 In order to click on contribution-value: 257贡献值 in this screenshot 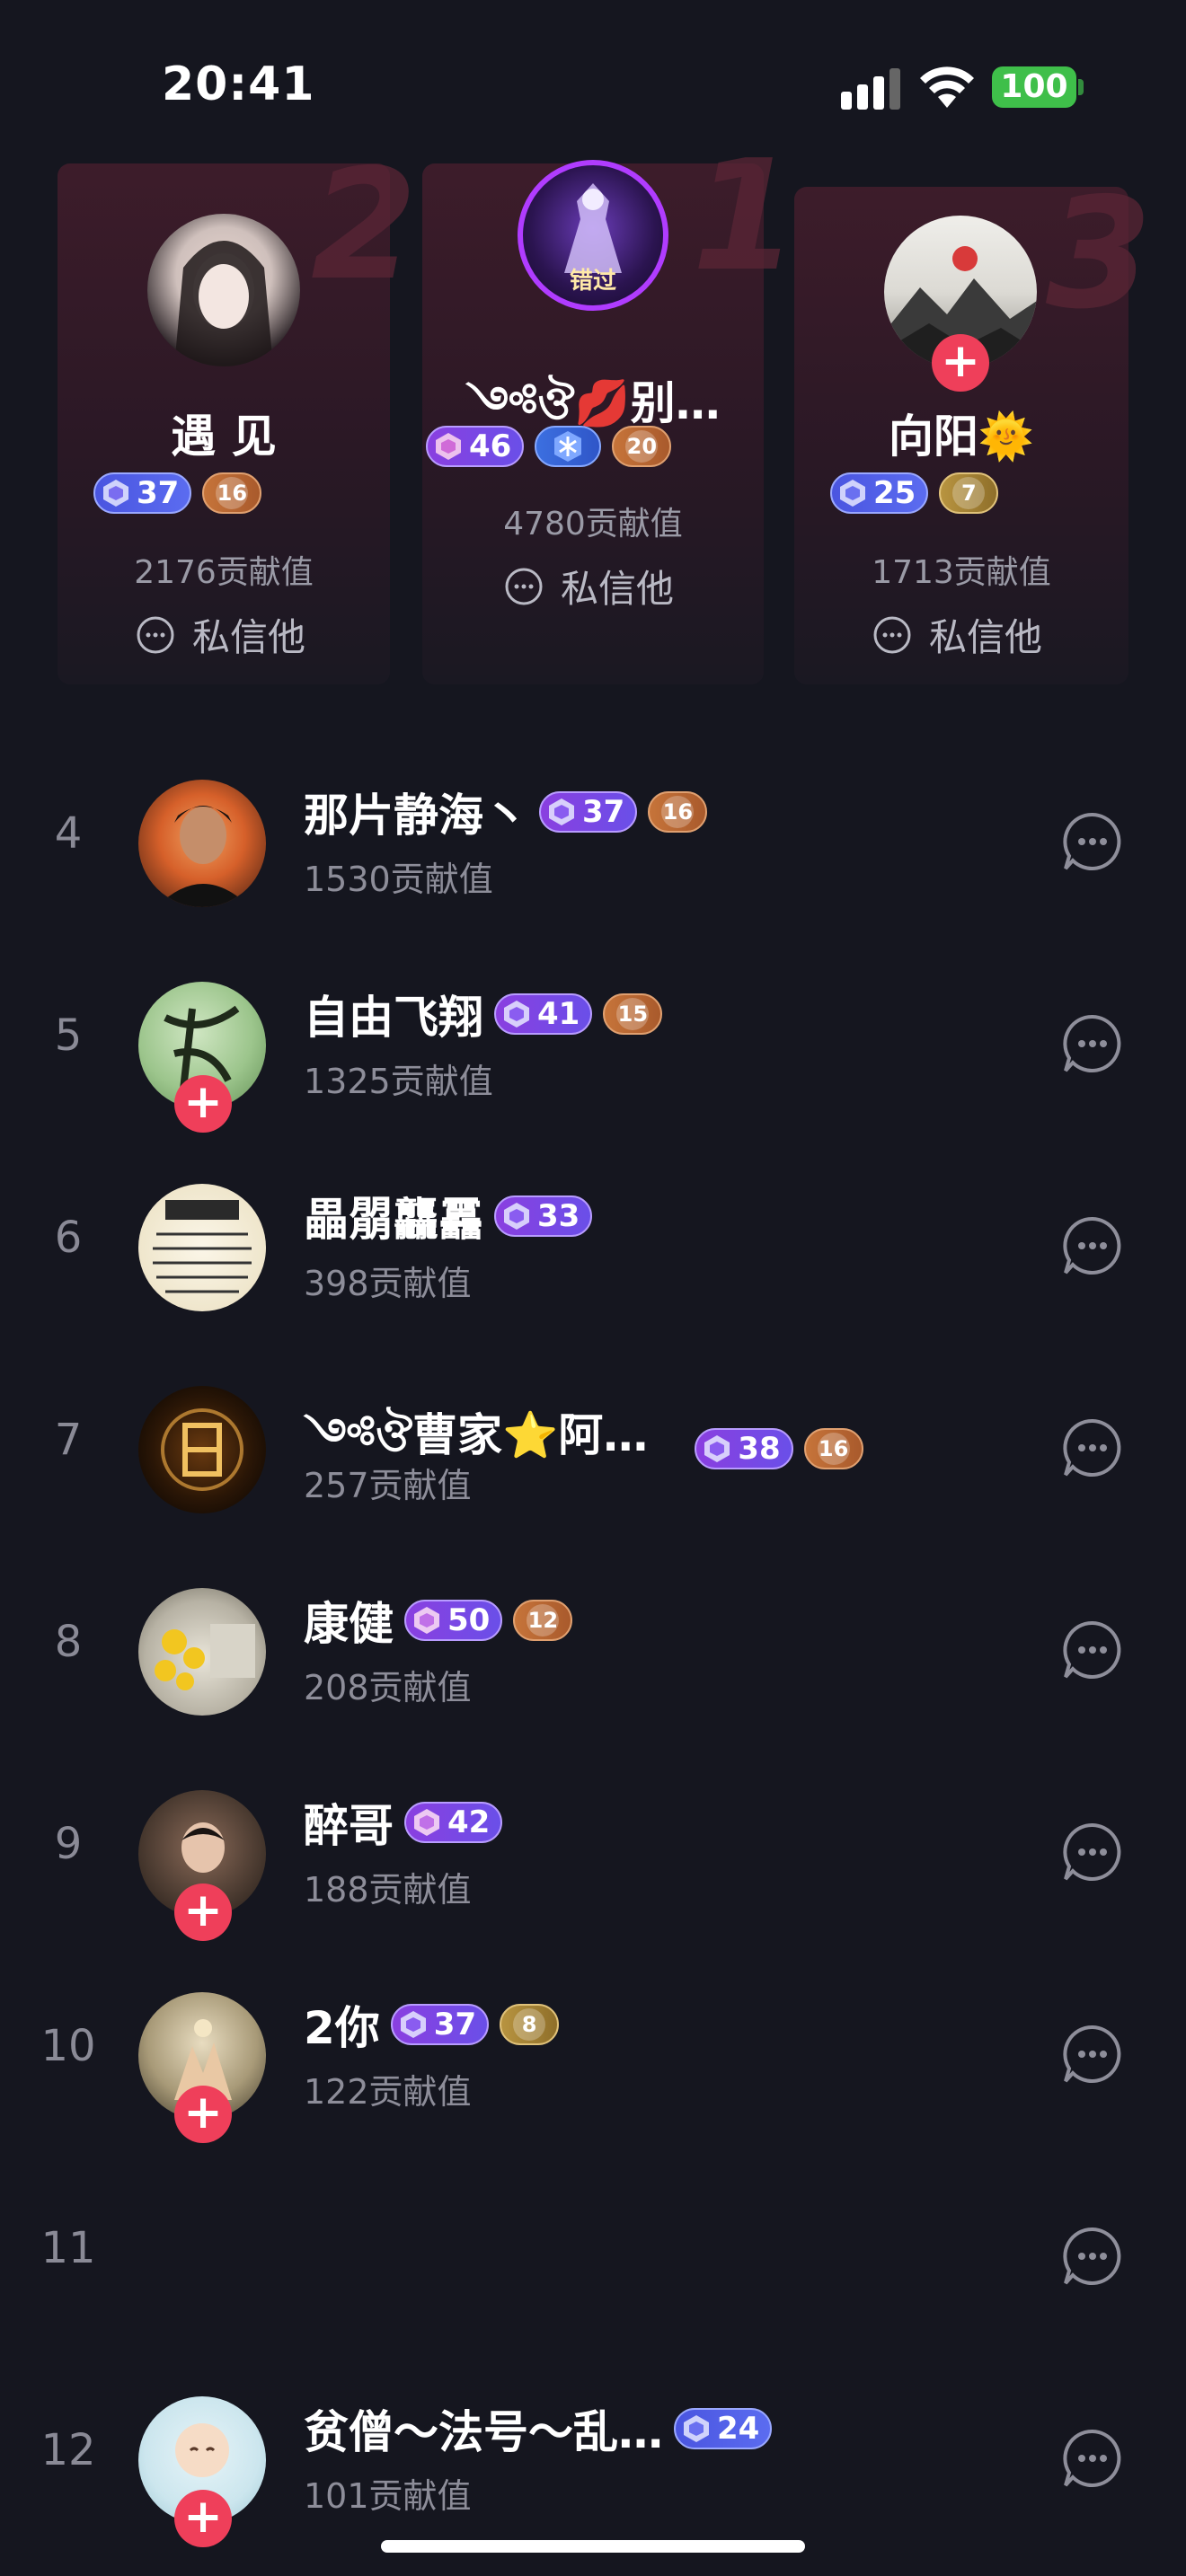, I will do `click(388, 1485)`.